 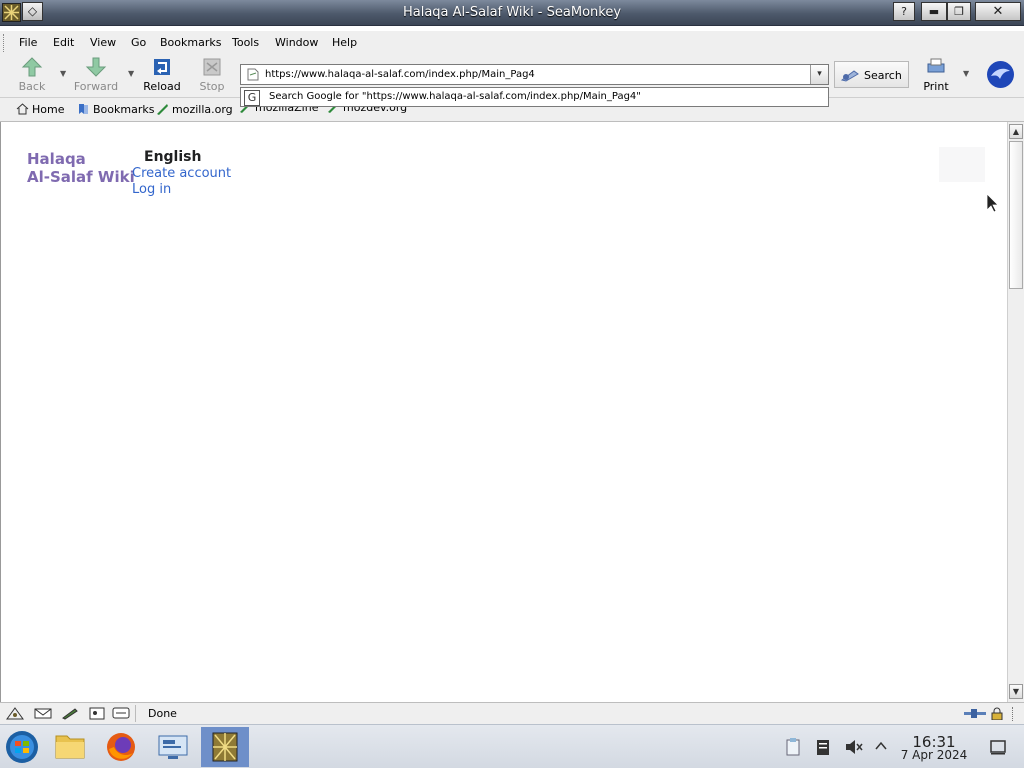 I want to click on resize-grip, so click(x=1017, y=714).